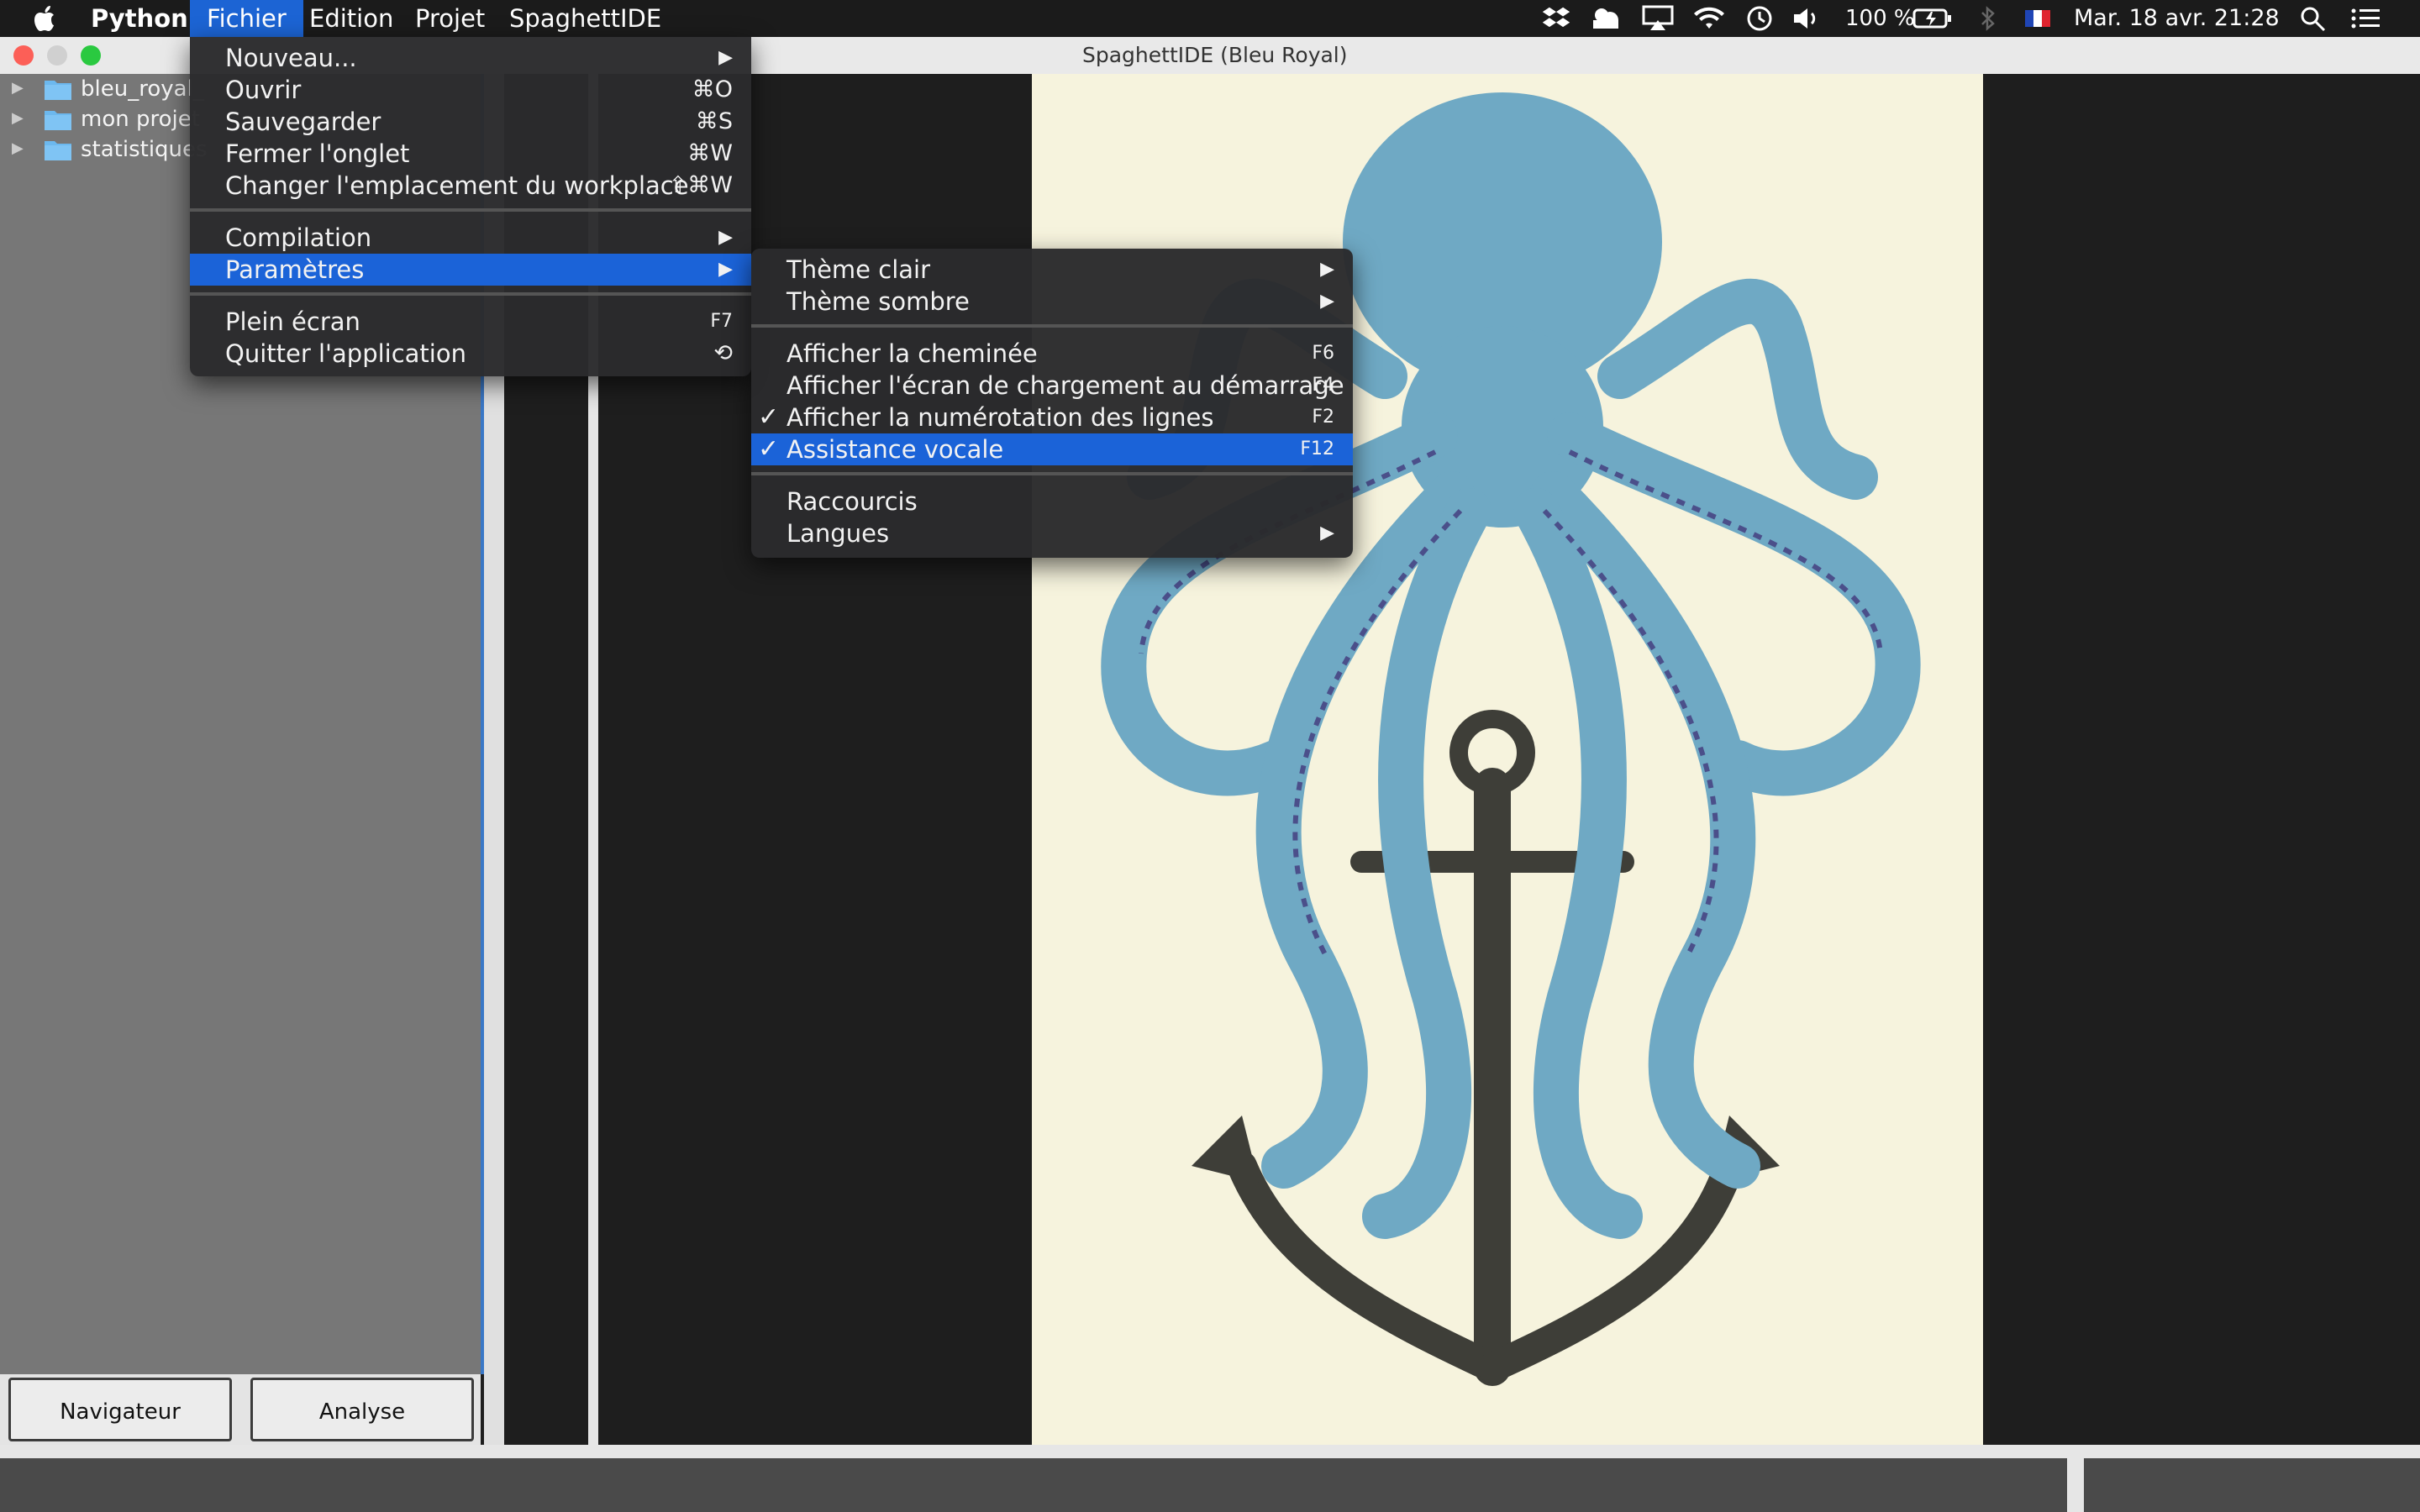 This screenshot has width=2420, height=1512. What do you see at coordinates (1880, 18) in the screenshot?
I see `battery-percent: 100 %` at bounding box center [1880, 18].